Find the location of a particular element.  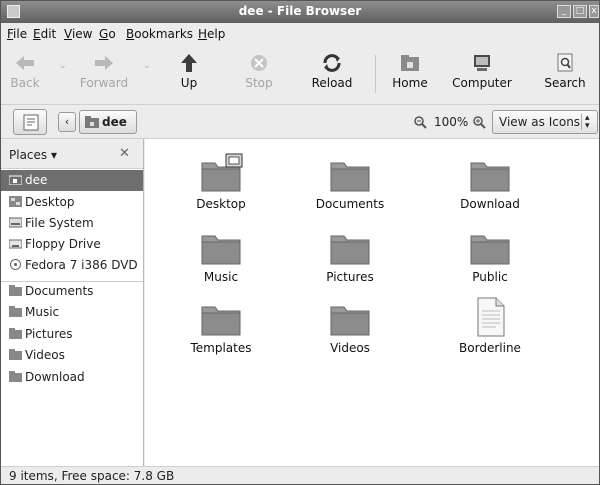

maximize-icon: □ is located at coordinates (580, 11).